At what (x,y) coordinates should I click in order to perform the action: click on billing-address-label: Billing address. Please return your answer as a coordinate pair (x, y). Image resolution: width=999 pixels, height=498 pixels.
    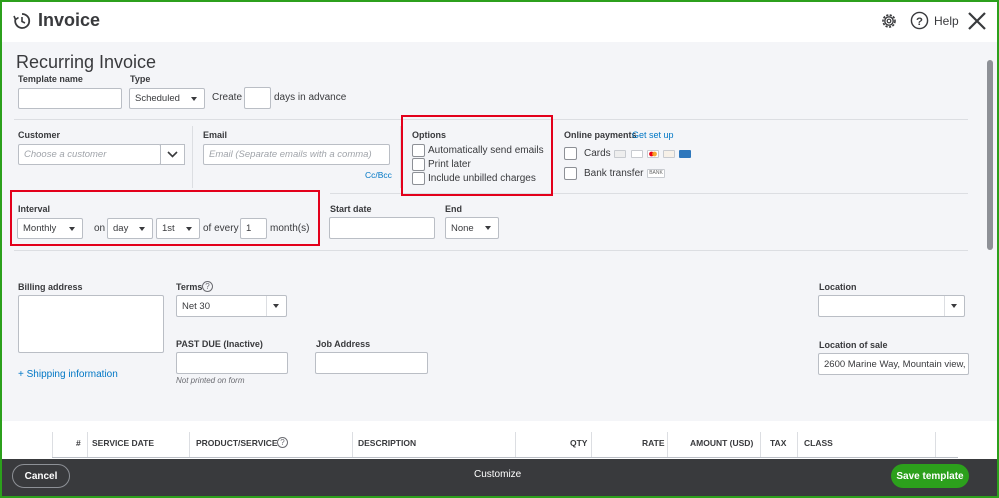
    Looking at the image, I should click on (50, 287).